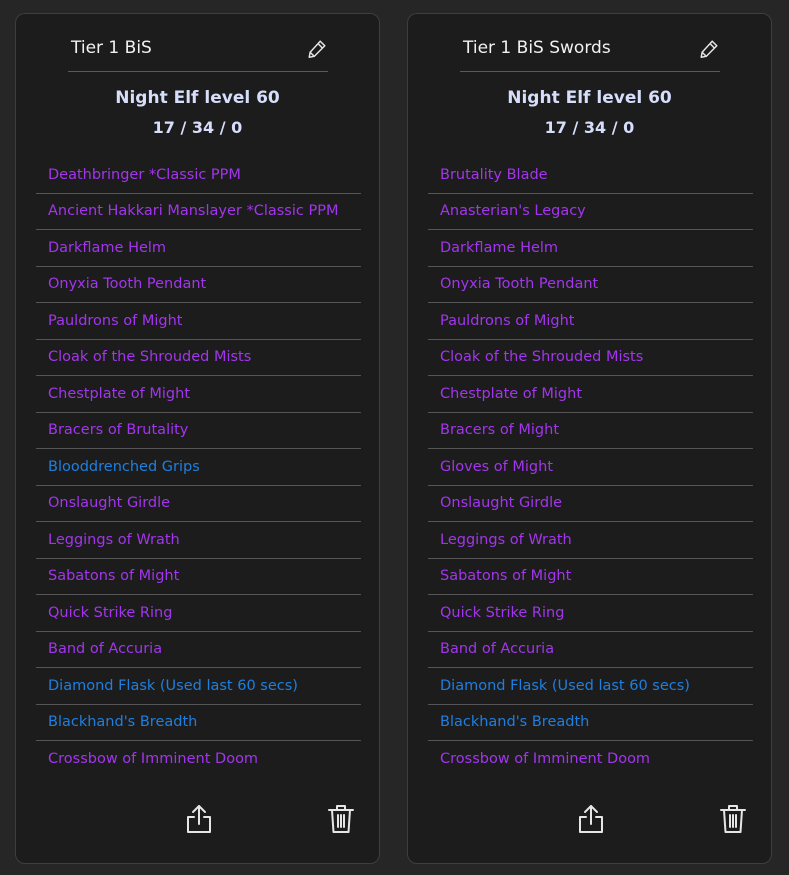 This screenshot has height=875, width=789. I want to click on card-header: Tier 1 BiS Swords, so click(590, 52).